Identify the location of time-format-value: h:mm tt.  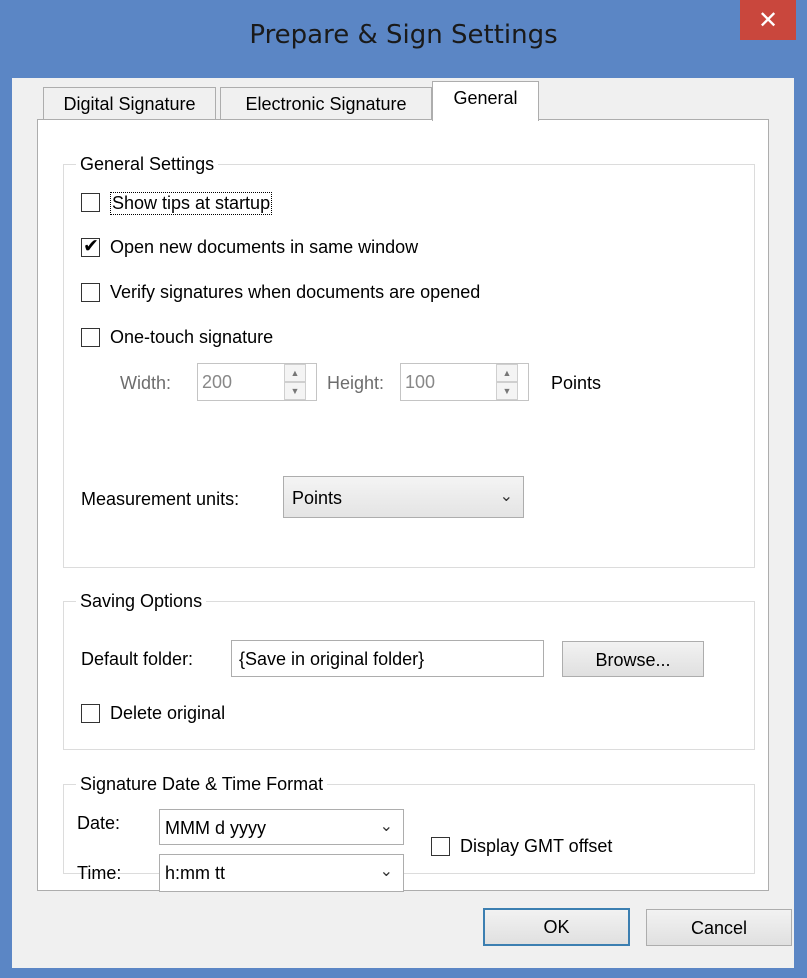
(195, 873).